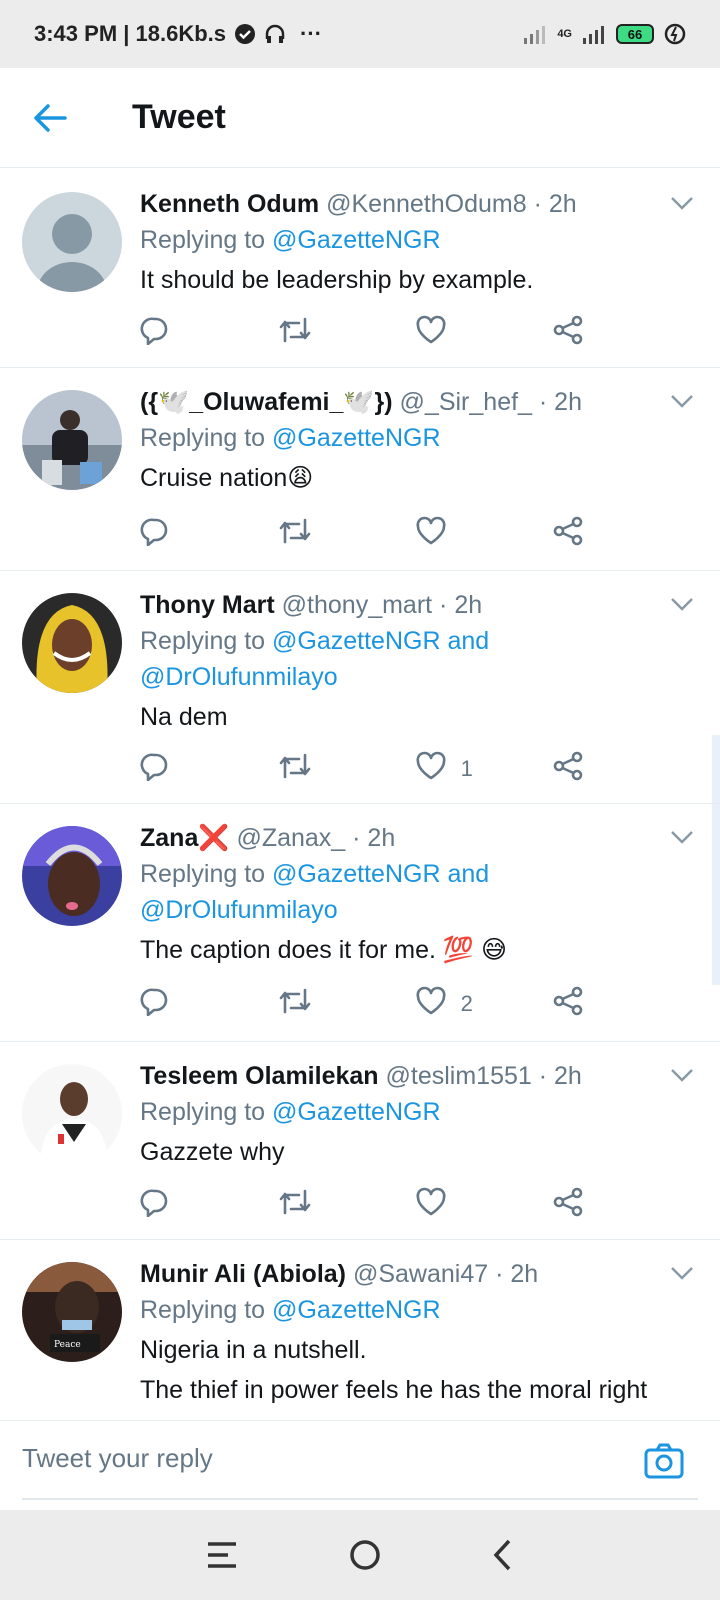 The height and width of the screenshot is (1600, 720). What do you see at coordinates (72, 1312) in the screenshot?
I see `avatar: Peace` at bounding box center [72, 1312].